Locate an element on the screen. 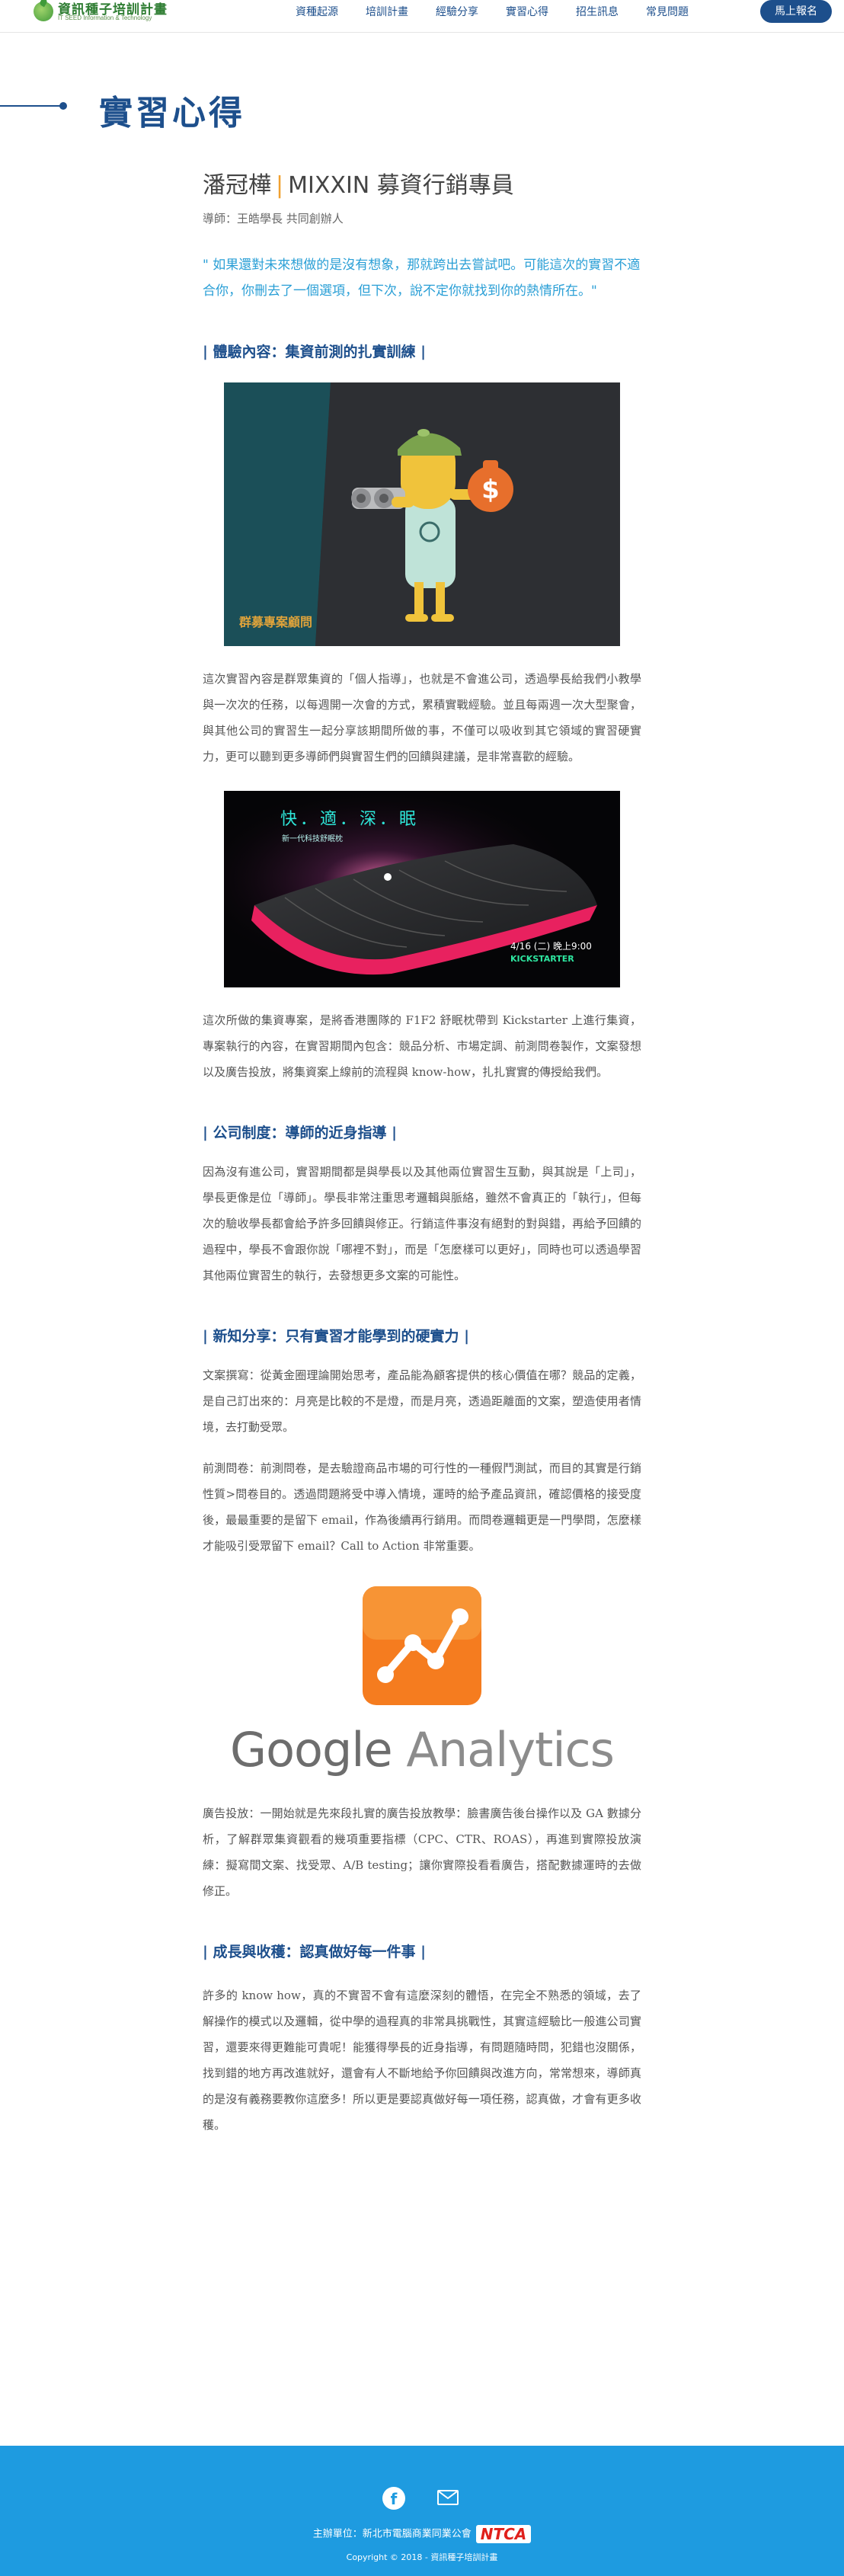 The image size is (844, 2576). footer-host-label: 主辦單位：新北市電腦商業同業公會 is located at coordinates (392, 2534).